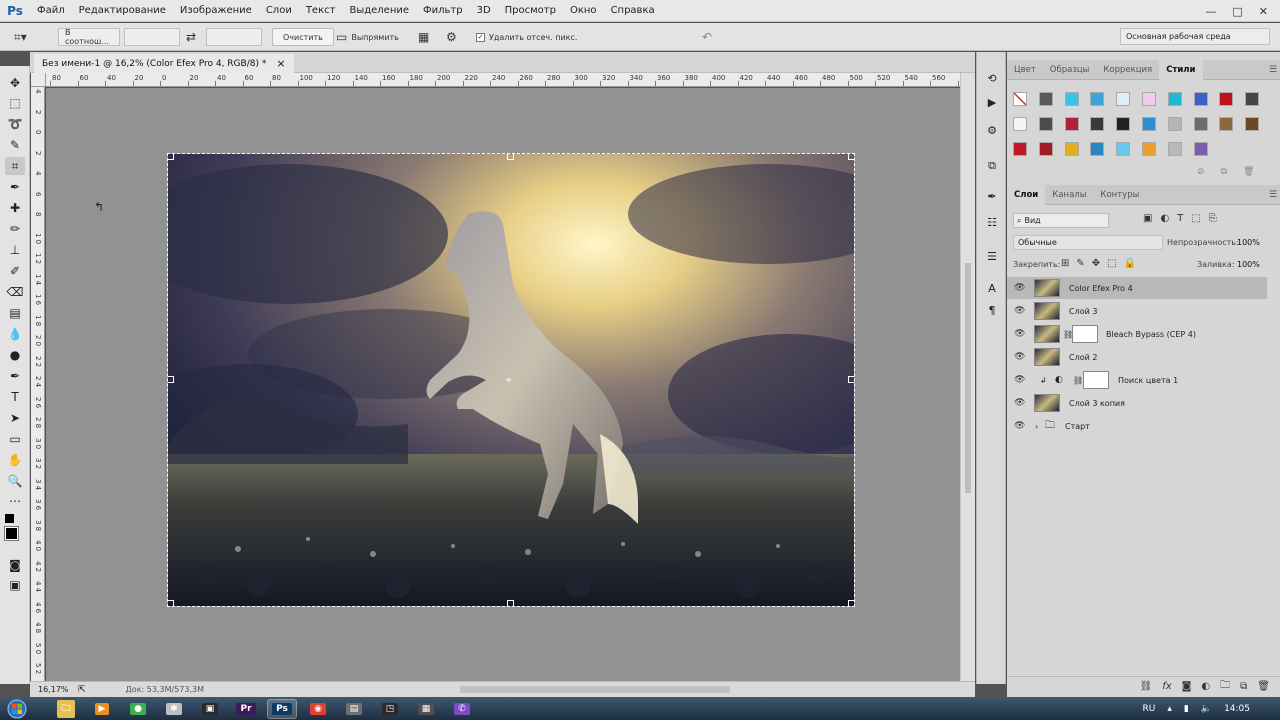 The image size is (1280, 720). I want to click on volume-icon: 🔈, so click(1206, 709).